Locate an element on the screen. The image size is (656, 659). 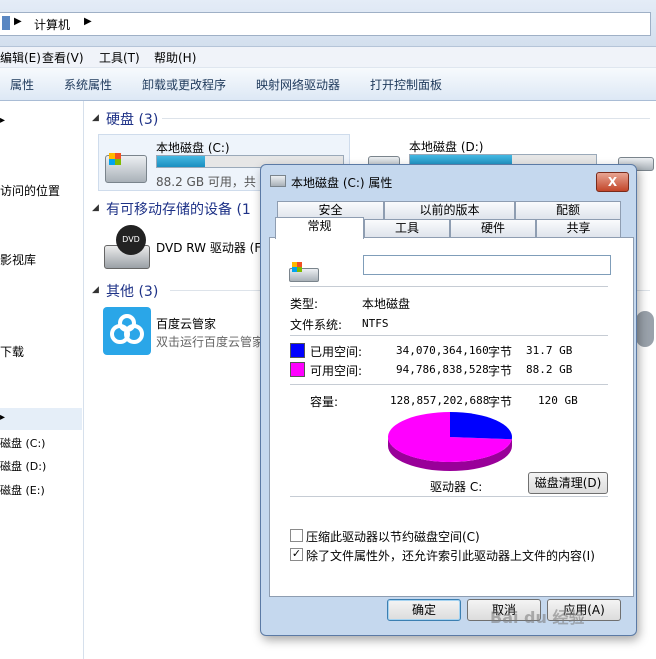
used-space-gb: 31.7 GB is located at coordinates (549, 350).